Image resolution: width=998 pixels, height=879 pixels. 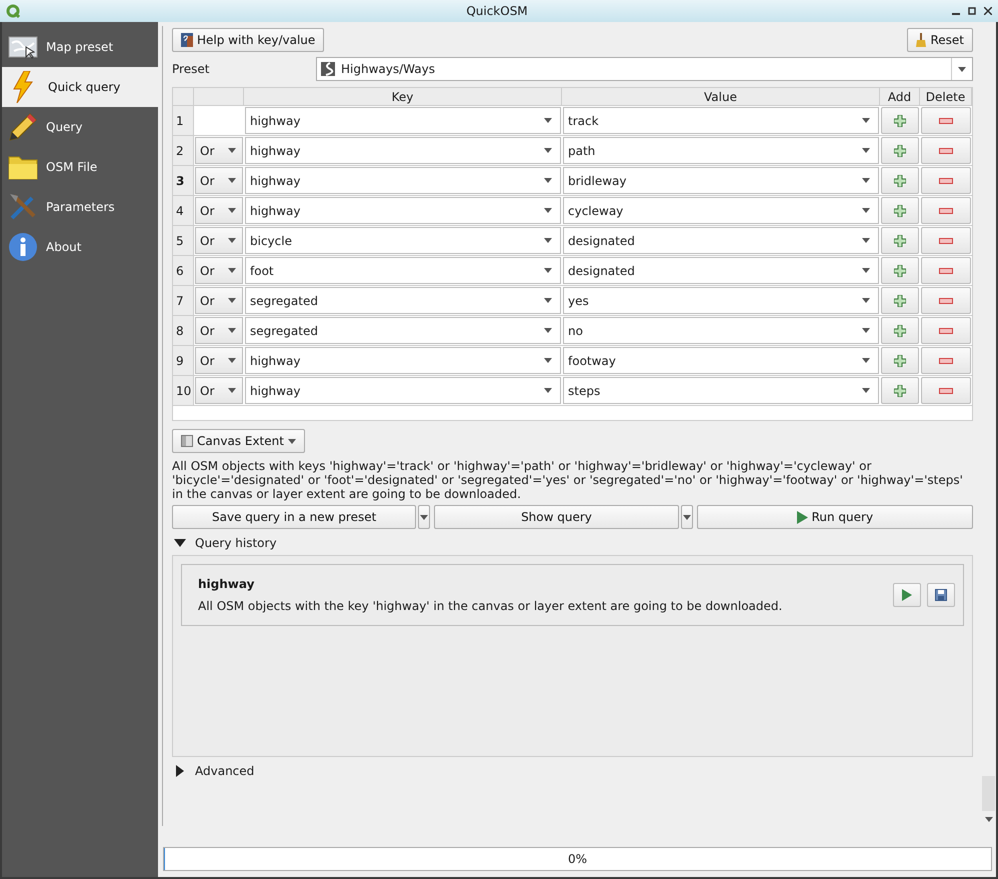 What do you see at coordinates (80, 47) in the screenshot?
I see `sidebar-item: Map preset` at bounding box center [80, 47].